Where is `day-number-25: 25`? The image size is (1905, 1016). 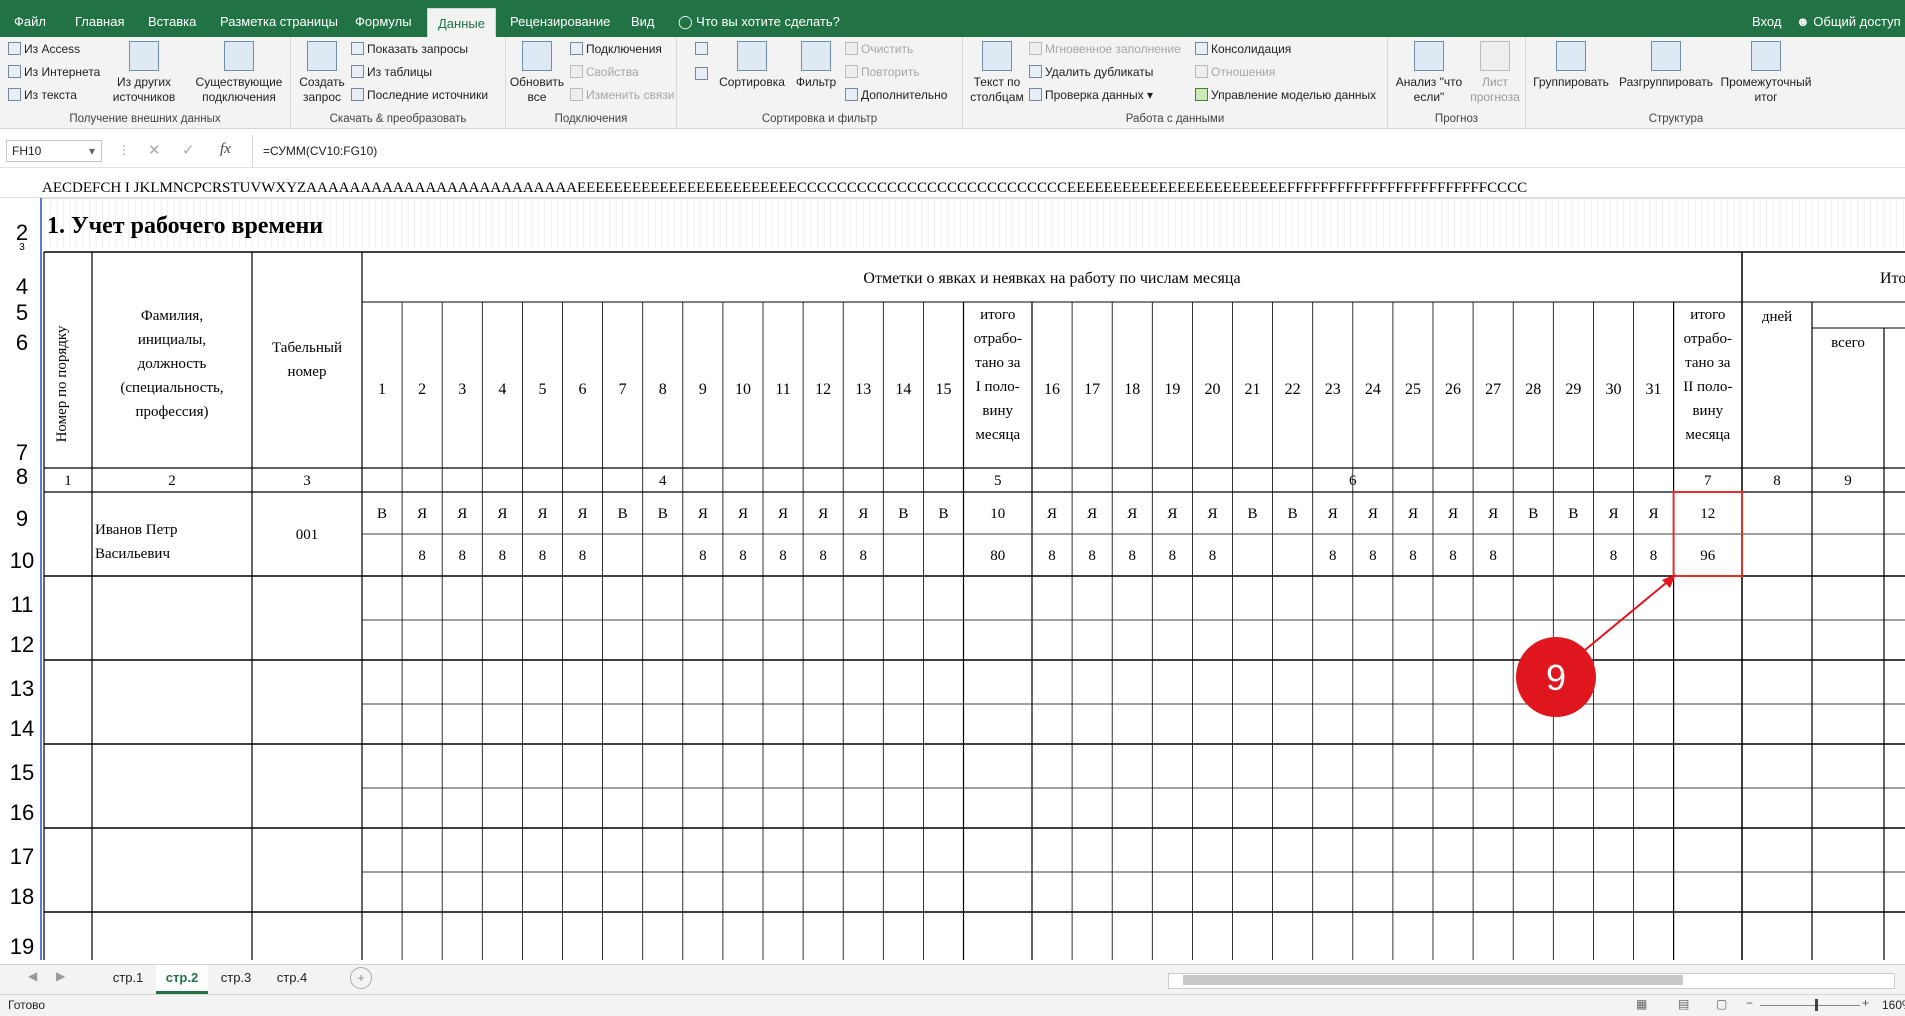 day-number-25: 25 is located at coordinates (1413, 389).